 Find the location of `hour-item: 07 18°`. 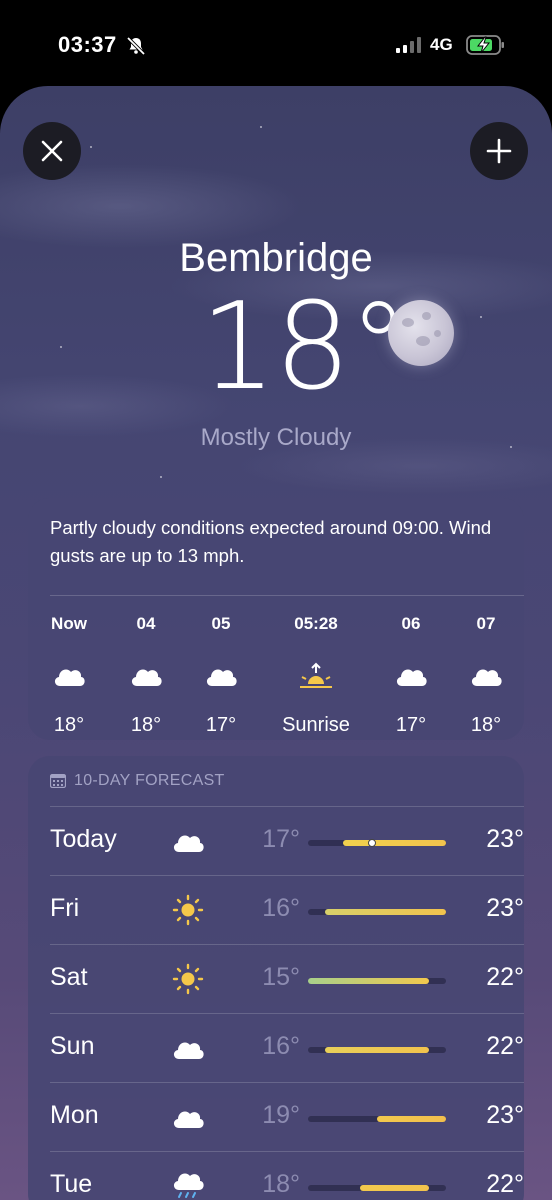

hour-item: 07 18° is located at coordinates (486, 669).